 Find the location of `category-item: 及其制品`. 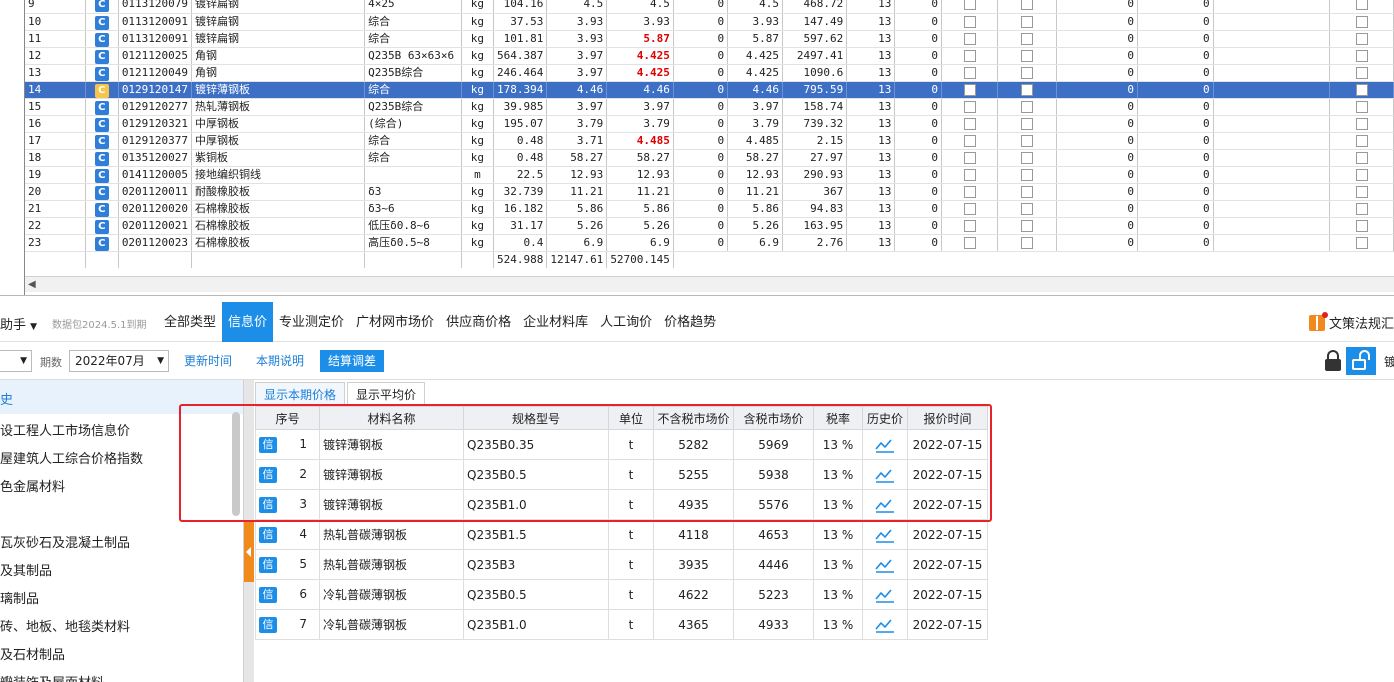

category-item: 及其制品 is located at coordinates (26, 569).